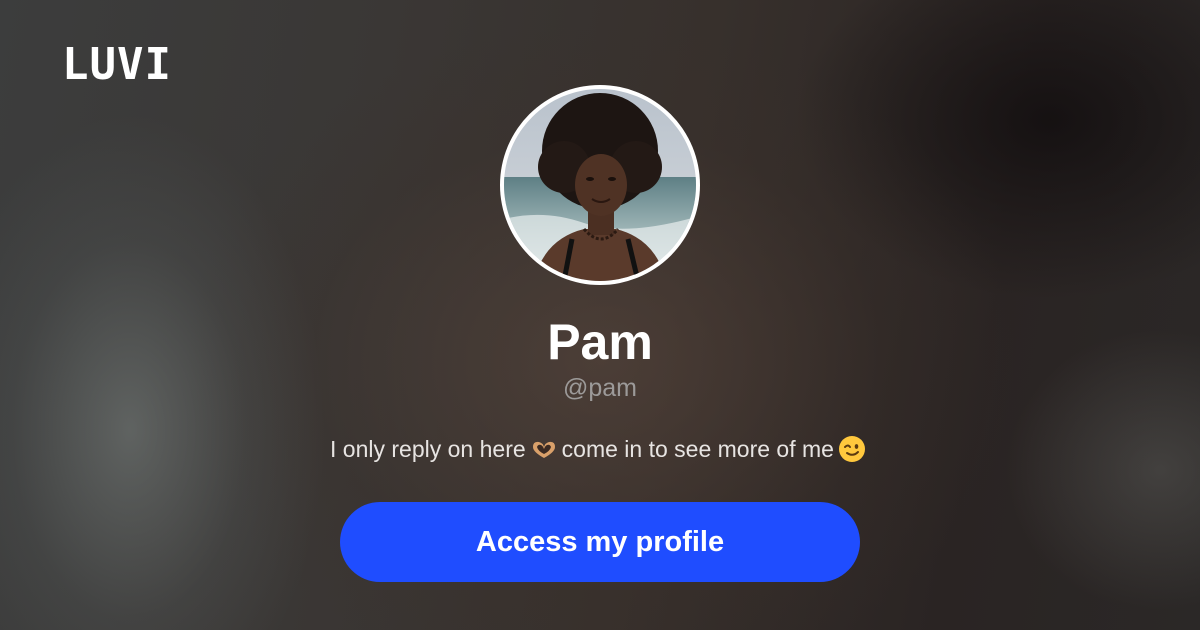 This screenshot has width=1200, height=630. Describe the element at coordinates (852, 449) in the screenshot. I see `winking-face-emoji-icon` at that location.